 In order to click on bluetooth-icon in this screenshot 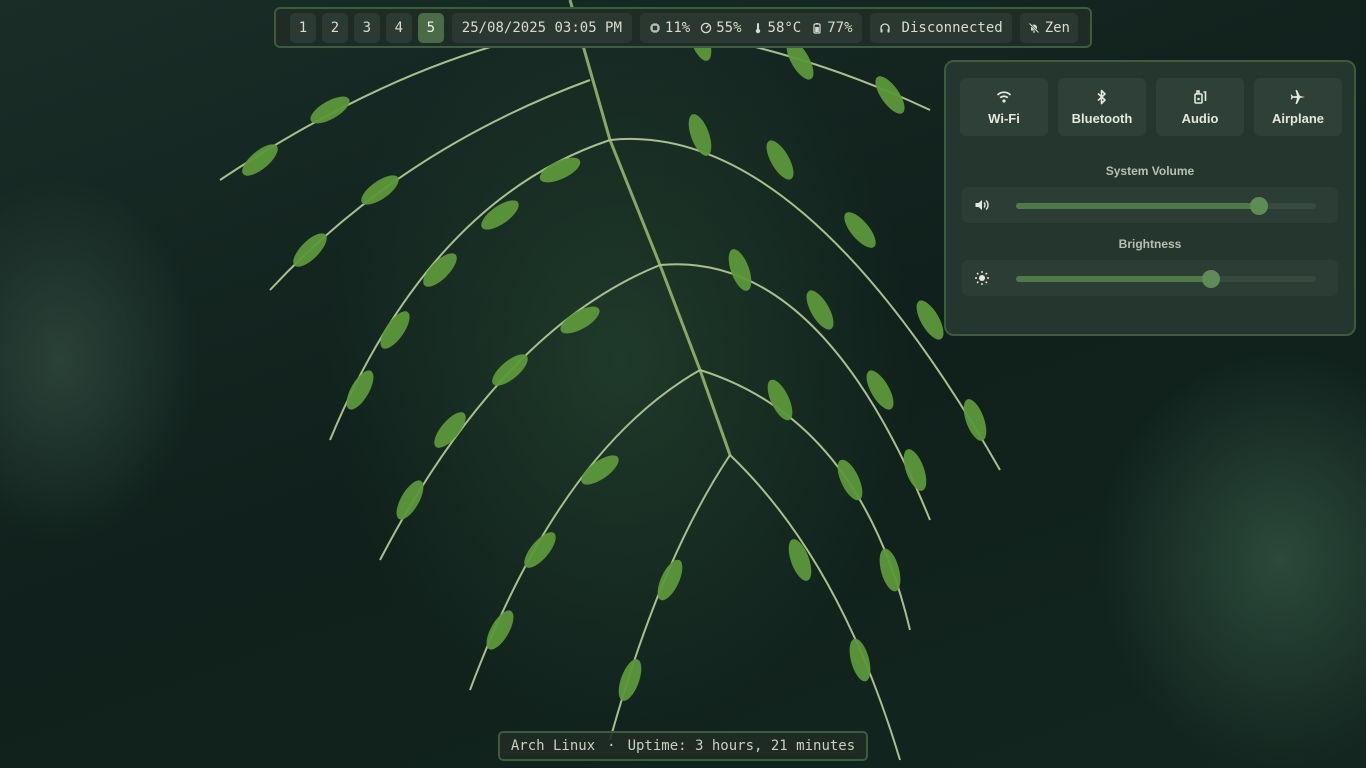, I will do `click(1102, 97)`.